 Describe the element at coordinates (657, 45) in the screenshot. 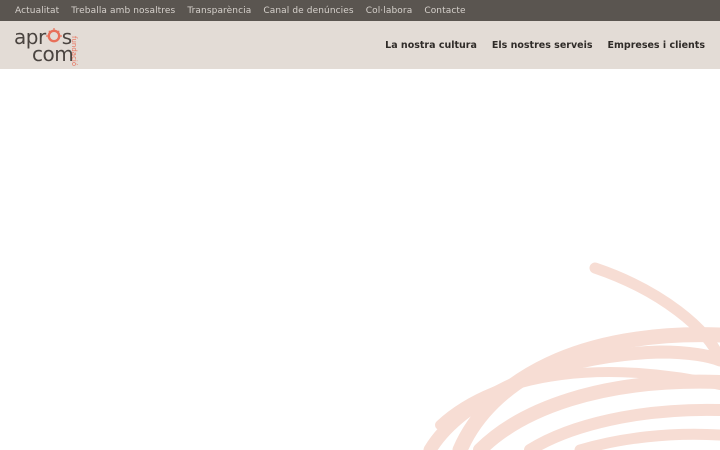

I see `nav-item-empreses-i-clients: Empreses i clients` at that location.